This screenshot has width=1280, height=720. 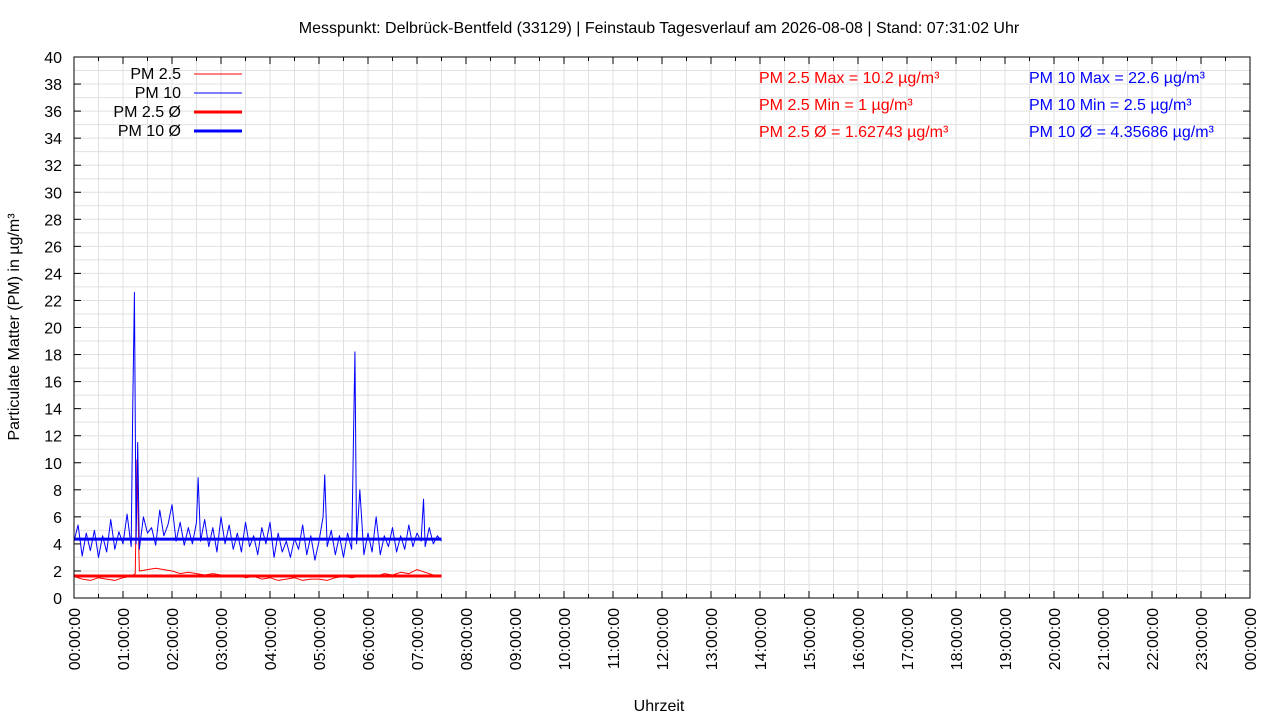 What do you see at coordinates (761, 639) in the screenshot?
I see `x-tick-label: 14:00:00` at bounding box center [761, 639].